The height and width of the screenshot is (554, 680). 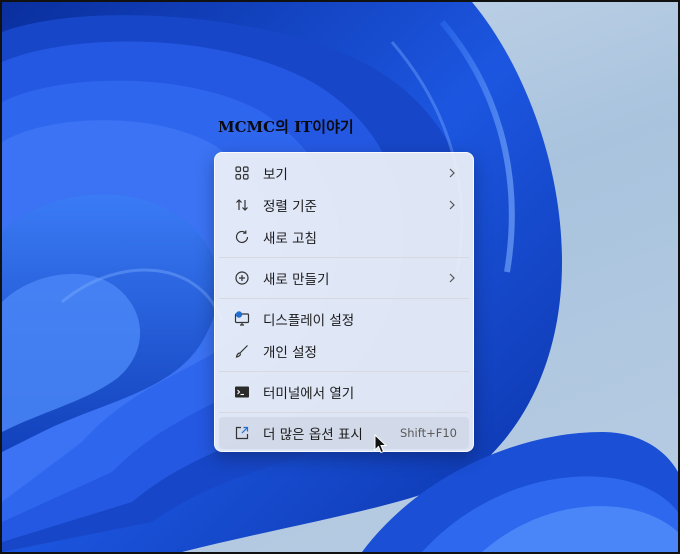 What do you see at coordinates (242, 351) in the screenshot?
I see `brush-icon` at bounding box center [242, 351].